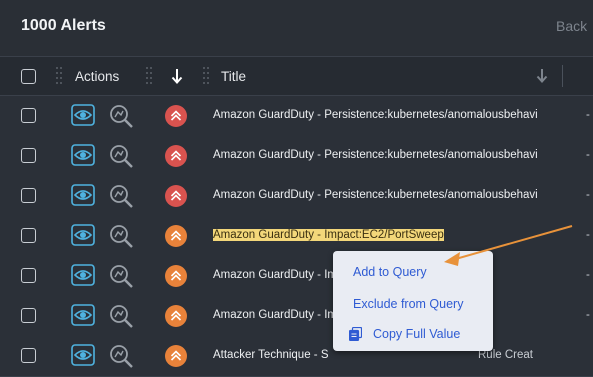  Describe the element at coordinates (28, 76) in the screenshot. I see `select-all-checkbox` at that location.